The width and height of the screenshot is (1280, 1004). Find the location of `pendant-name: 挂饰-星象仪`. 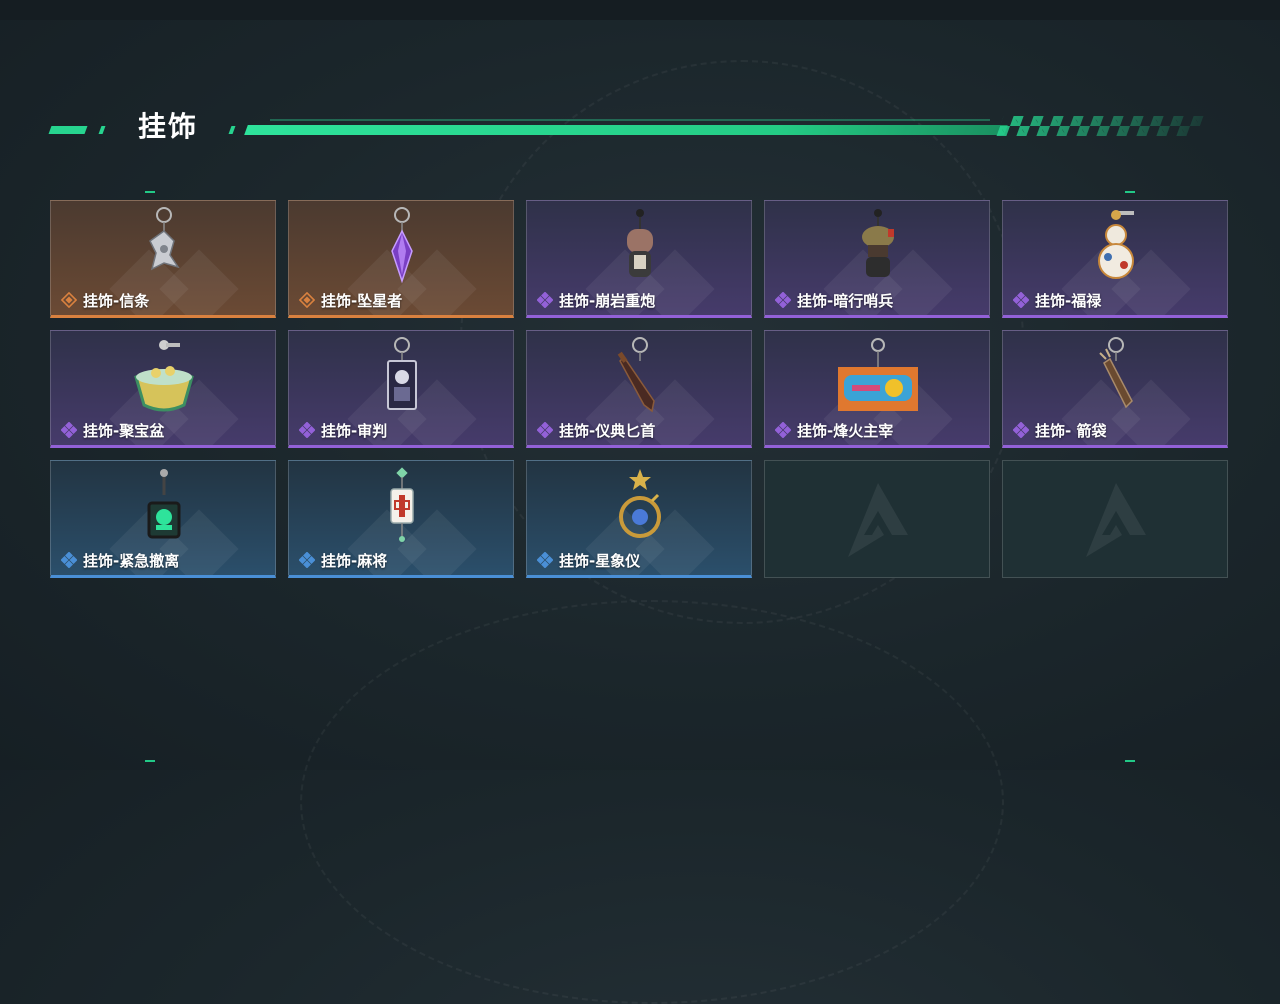

pendant-name: 挂饰-星象仪 is located at coordinates (600, 560).